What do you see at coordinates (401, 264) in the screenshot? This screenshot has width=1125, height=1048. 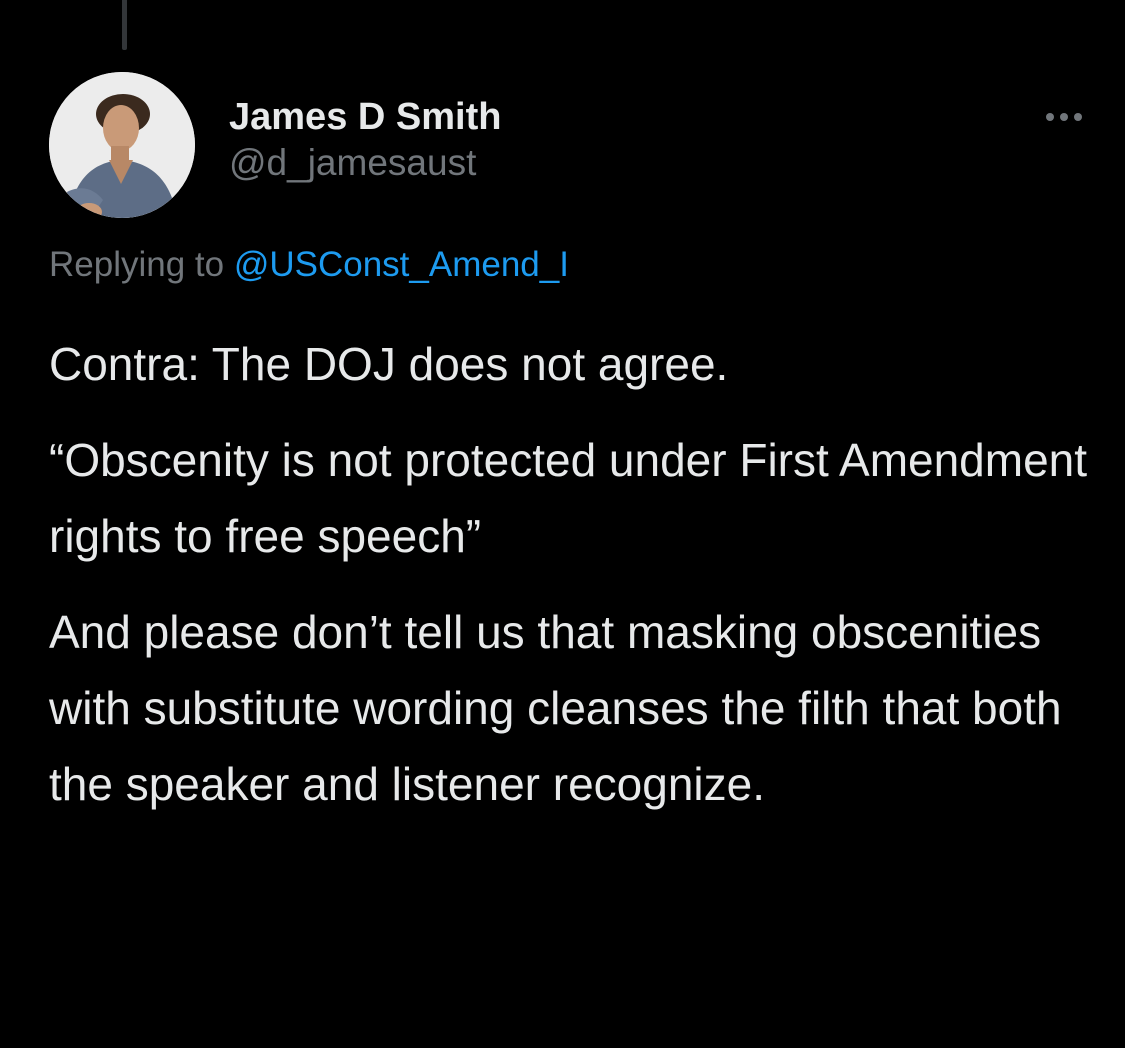 I see `replying-to-mention-link: @USConst_Amend_I` at bounding box center [401, 264].